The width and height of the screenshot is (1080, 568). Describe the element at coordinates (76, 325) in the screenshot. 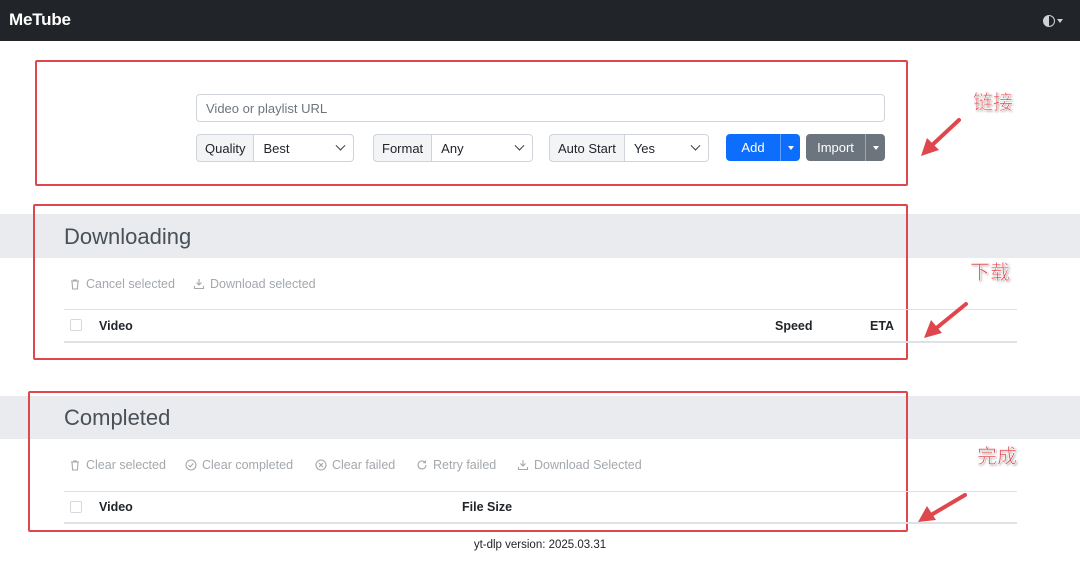

I see `downloading-select-all-checkbox` at that location.